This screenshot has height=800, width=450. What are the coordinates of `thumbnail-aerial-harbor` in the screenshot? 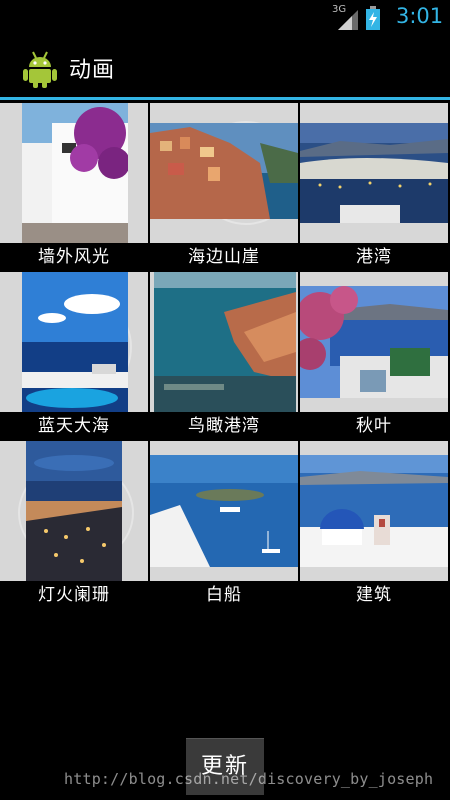 It's located at (225, 342).